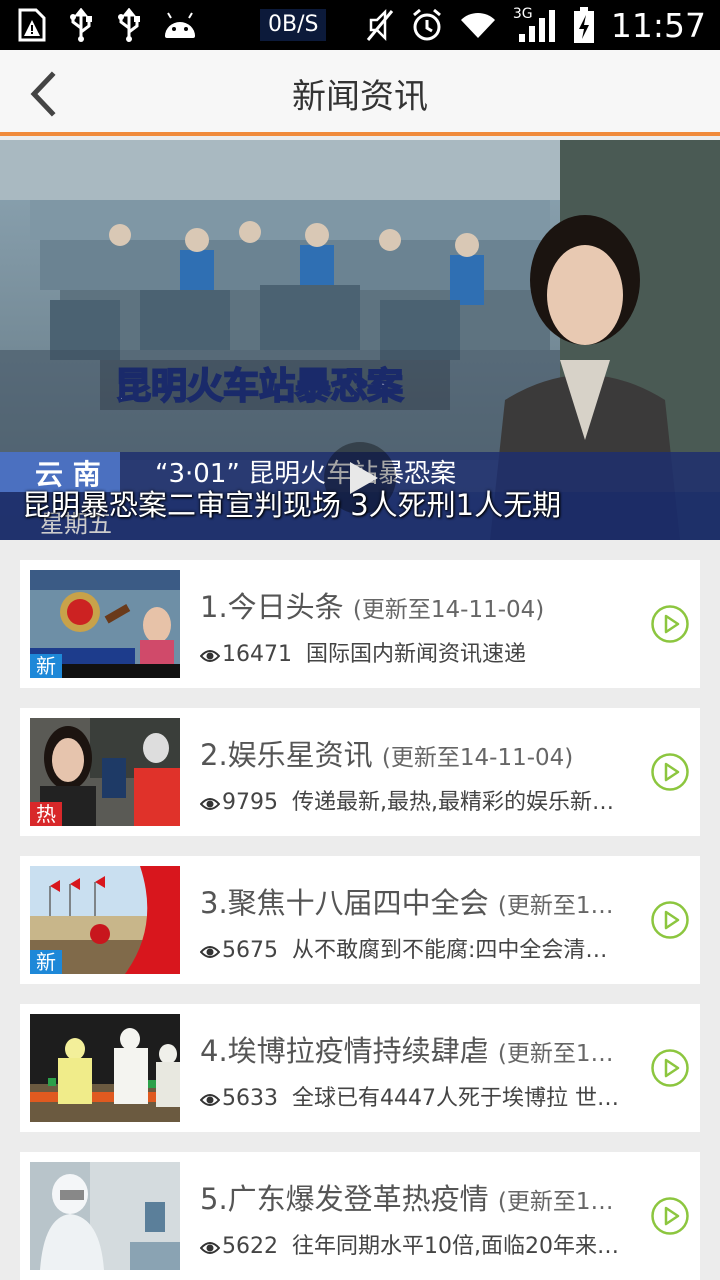  Describe the element at coordinates (427, 25) in the screenshot. I see `alarm-icon` at that location.